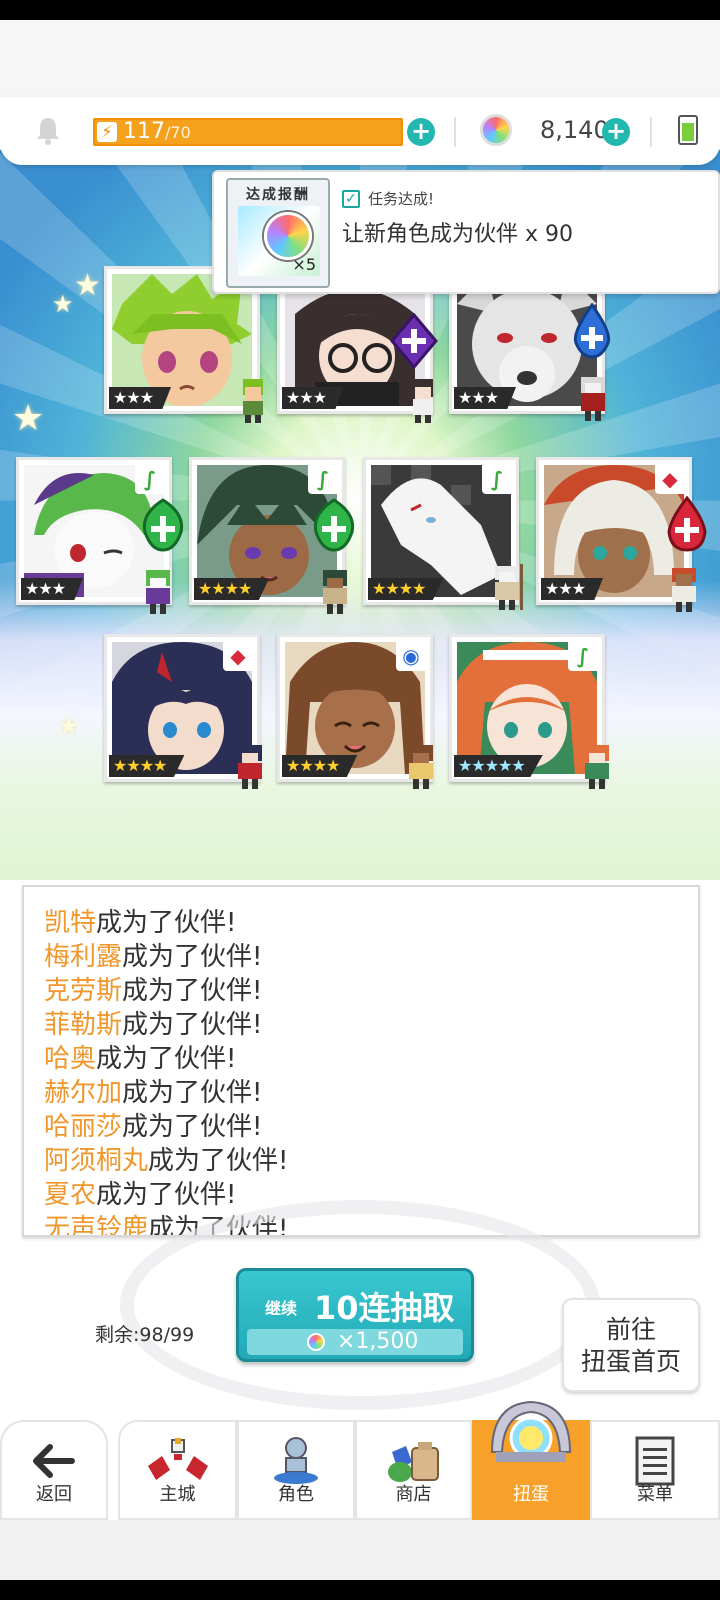 This screenshot has height=1600, width=720. I want to click on character-card: ◉ ★★★★, so click(355, 711).